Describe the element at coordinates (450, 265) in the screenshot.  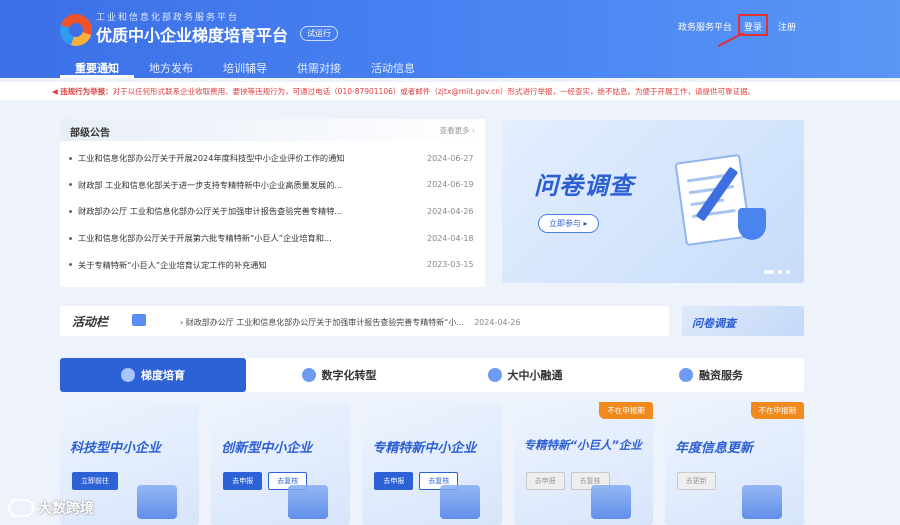
I see `news-date: 2023-03-15` at that location.